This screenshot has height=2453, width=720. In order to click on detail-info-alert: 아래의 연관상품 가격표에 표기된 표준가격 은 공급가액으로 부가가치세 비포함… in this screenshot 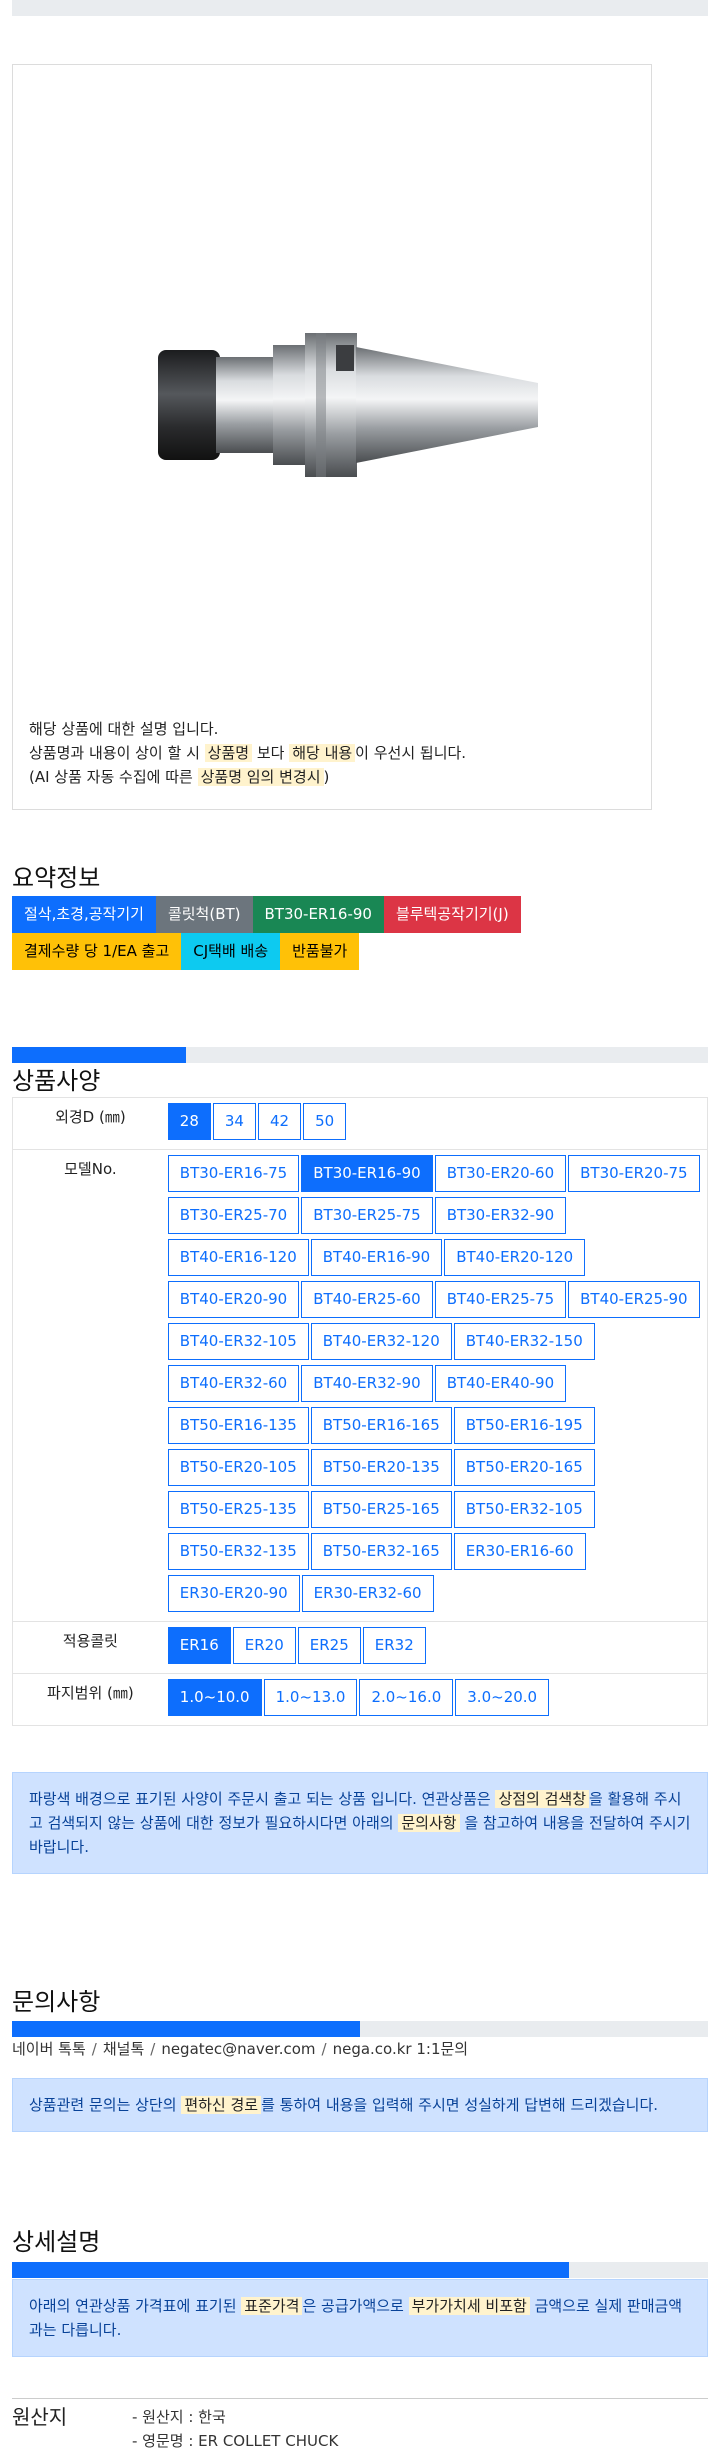, I will do `click(360, 2318)`.